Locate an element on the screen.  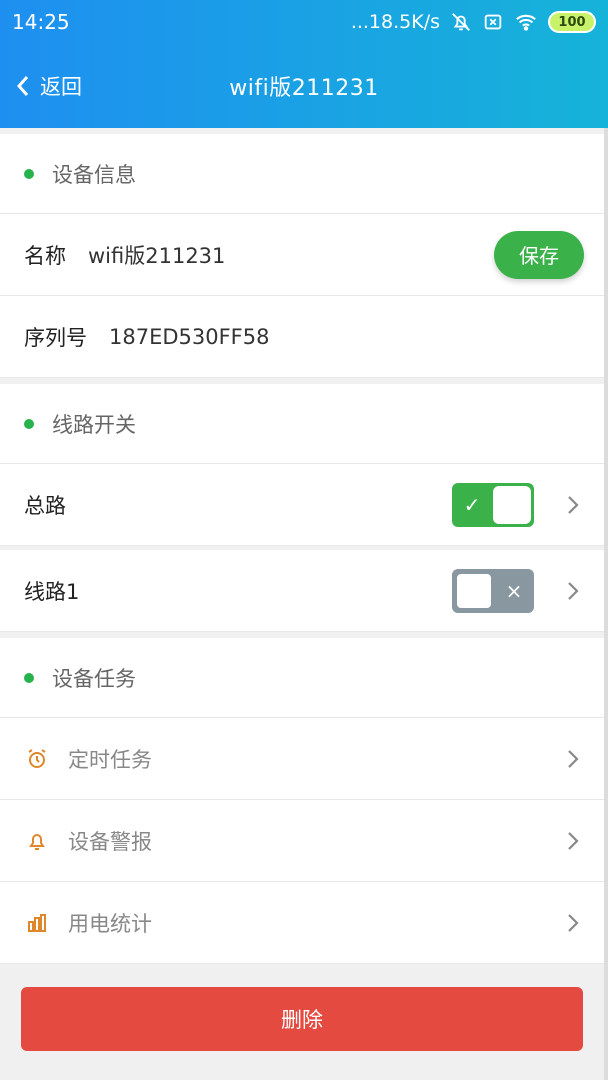
serial-row: 序列号 187ED530FF58 is located at coordinates (302, 337).